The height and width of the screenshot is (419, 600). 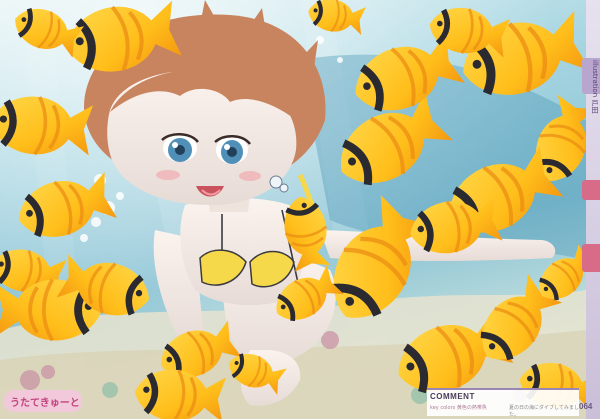 I want to click on comment-title: COMMENT, so click(x=452, y=396).